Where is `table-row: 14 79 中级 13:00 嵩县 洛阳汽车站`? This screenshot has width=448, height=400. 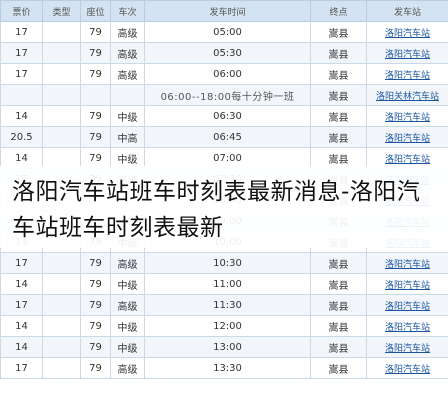 table-row: 14 79 中级 13:00 嵩县 洛阳汽车站 is located at coordinates (224, 347).